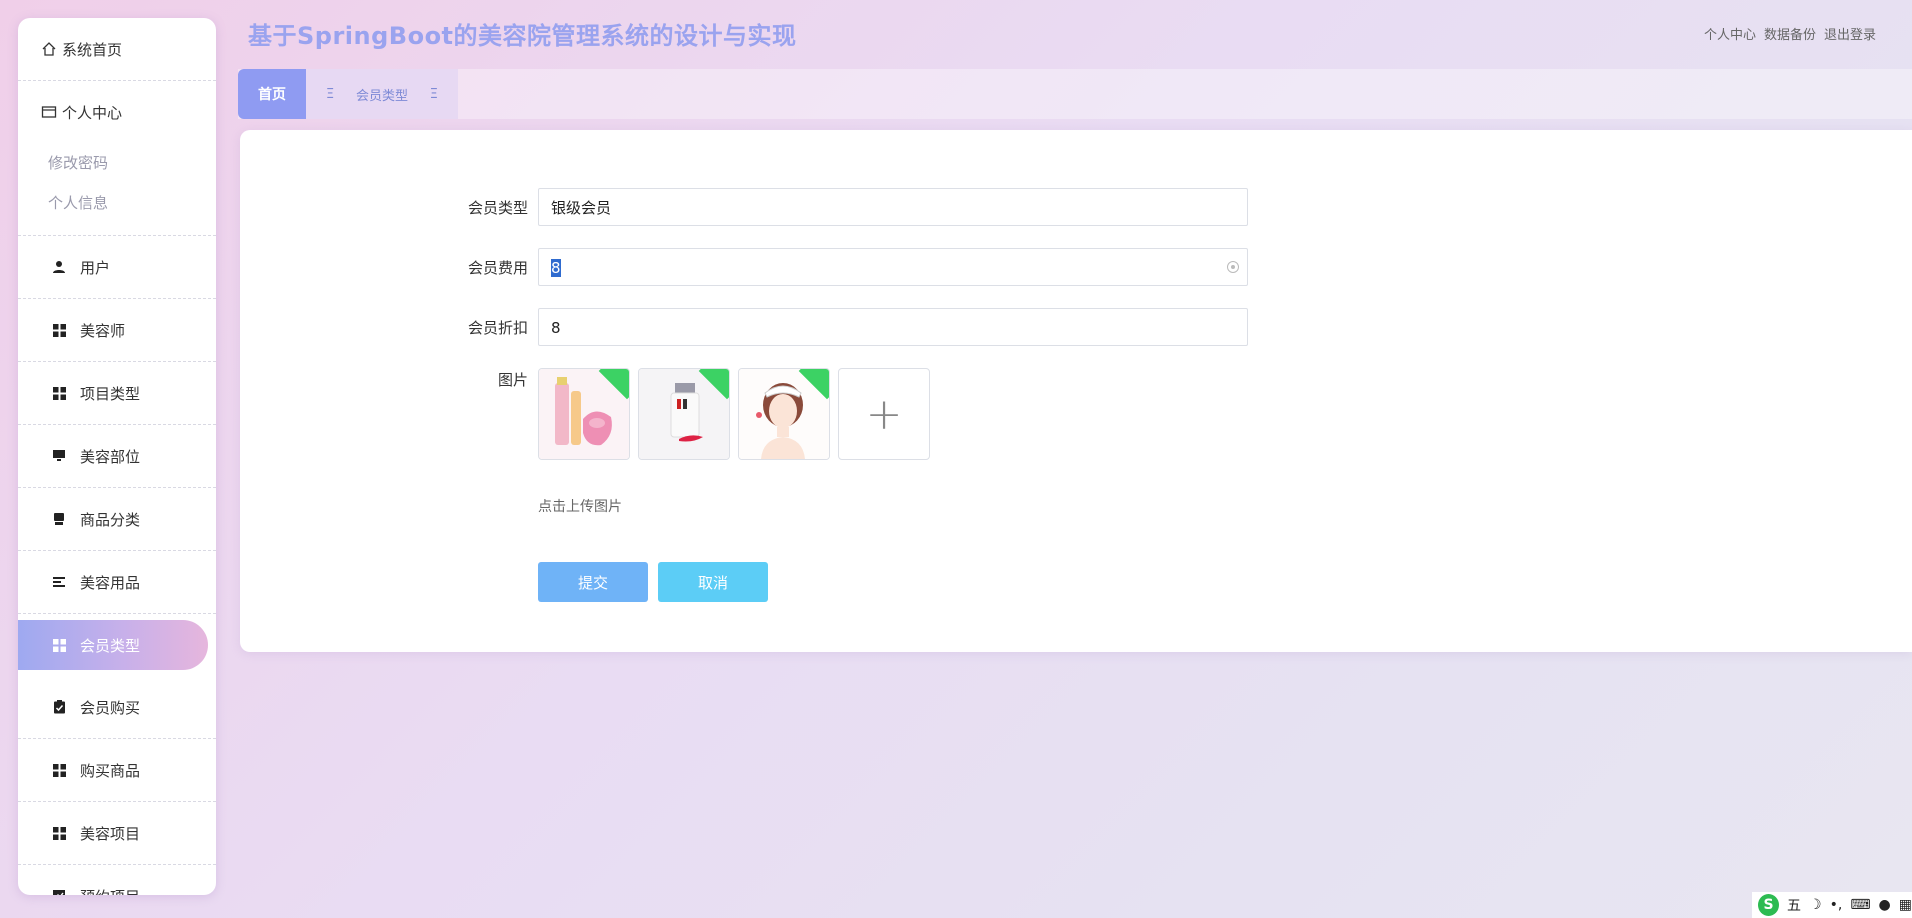 This screenshot has height=918, width=1912. Describe the element at coordinates (59, 267) in the screenshot. I see `user-icon` at that location.